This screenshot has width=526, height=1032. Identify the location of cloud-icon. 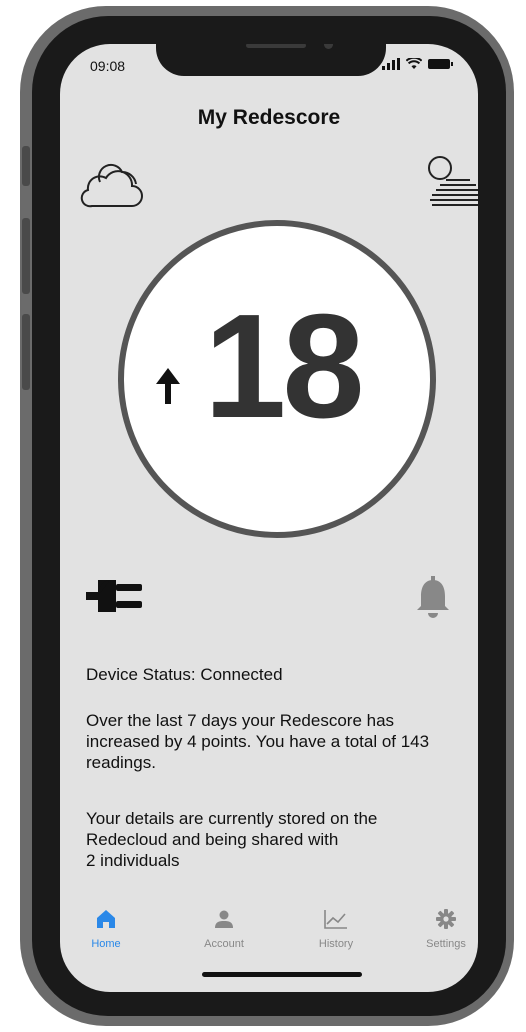
(111, 186).